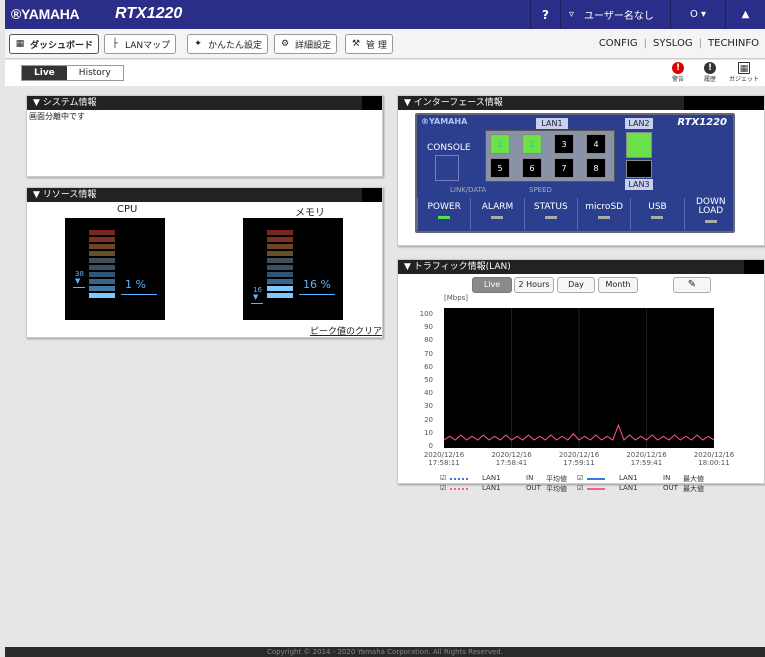 This screenshot has width=765, height=657. I want to click on y-tick-label: 0, so click(430, 446).